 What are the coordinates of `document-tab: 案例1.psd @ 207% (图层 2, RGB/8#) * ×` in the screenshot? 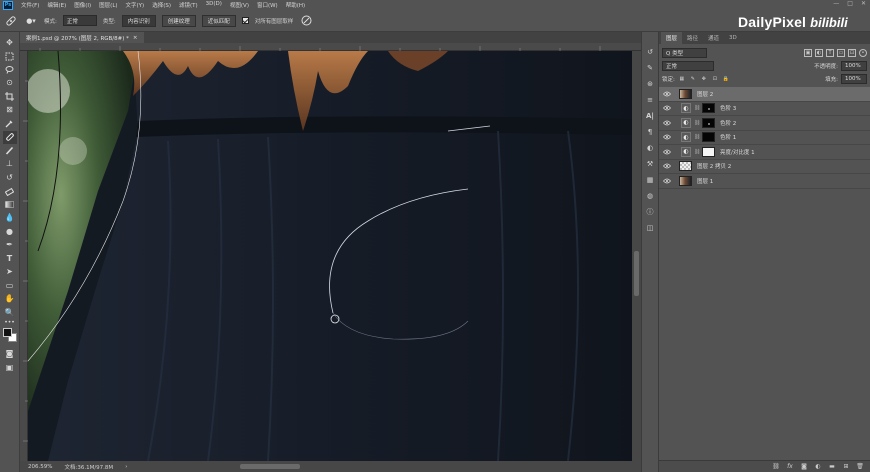 It's located at (82, 37).